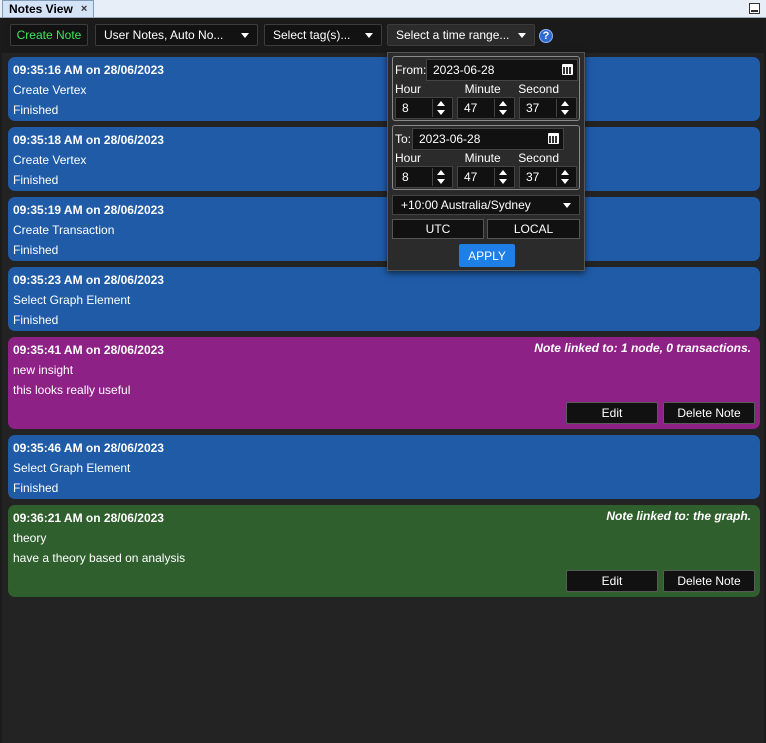 Image resolution: width=766 pixels, height=743 pixels. I want to click on from-label: From:, so click(411, 70).